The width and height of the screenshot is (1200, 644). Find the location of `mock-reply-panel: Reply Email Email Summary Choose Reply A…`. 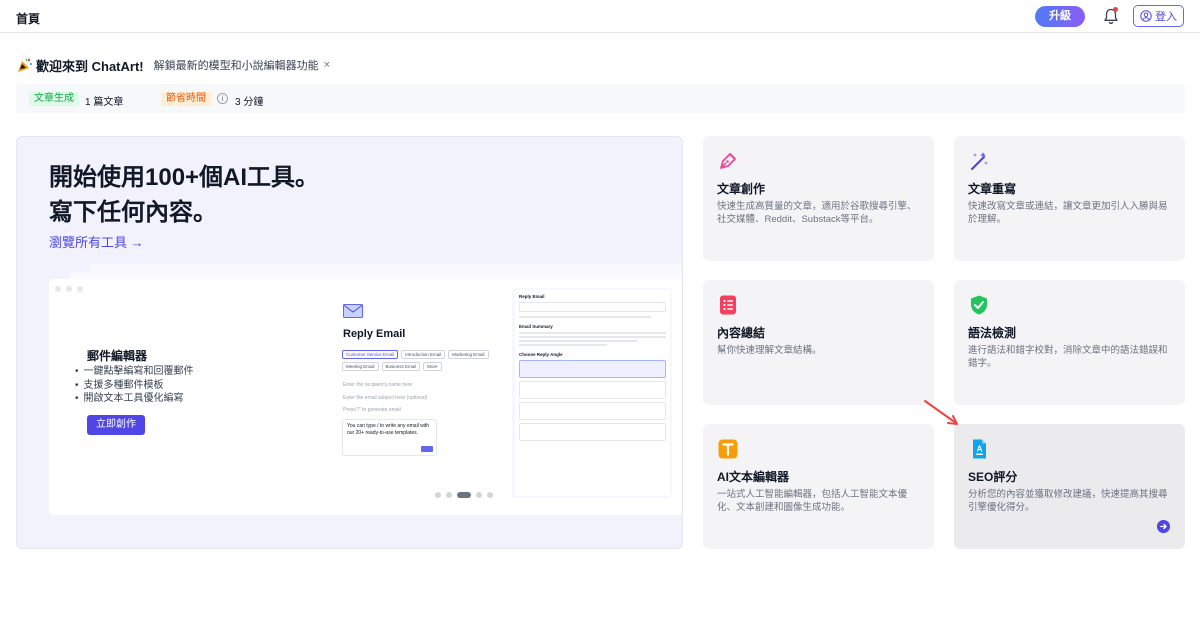

mock-reply-panel: Reply Email Email Summary Choose Reply A… is located at coordinates (592, 393).